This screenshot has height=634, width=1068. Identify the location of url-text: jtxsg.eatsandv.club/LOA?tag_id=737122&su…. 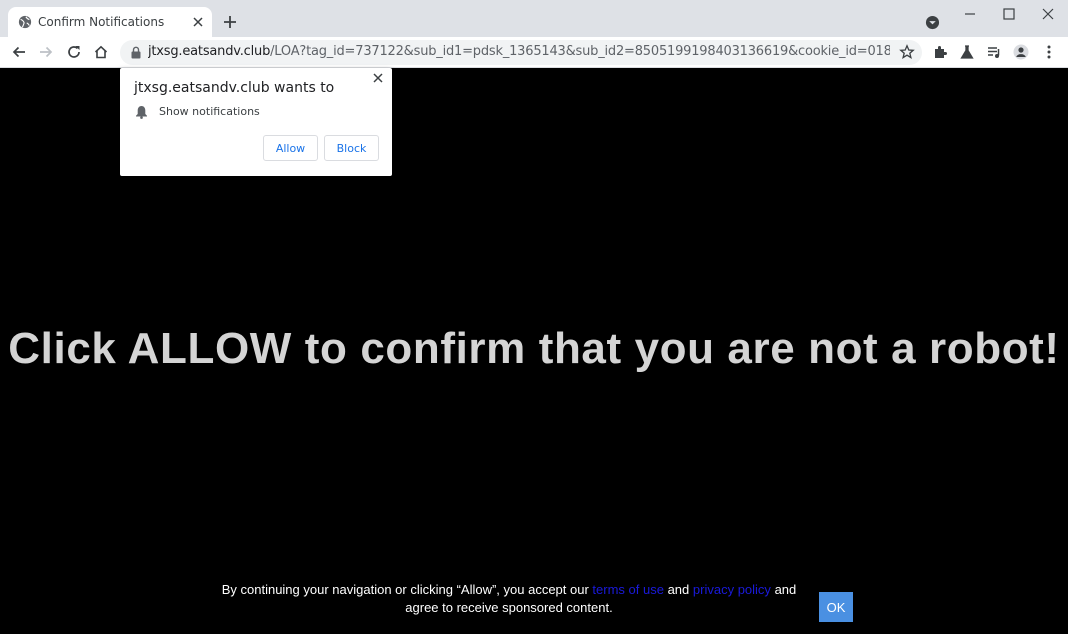
(519, 51).